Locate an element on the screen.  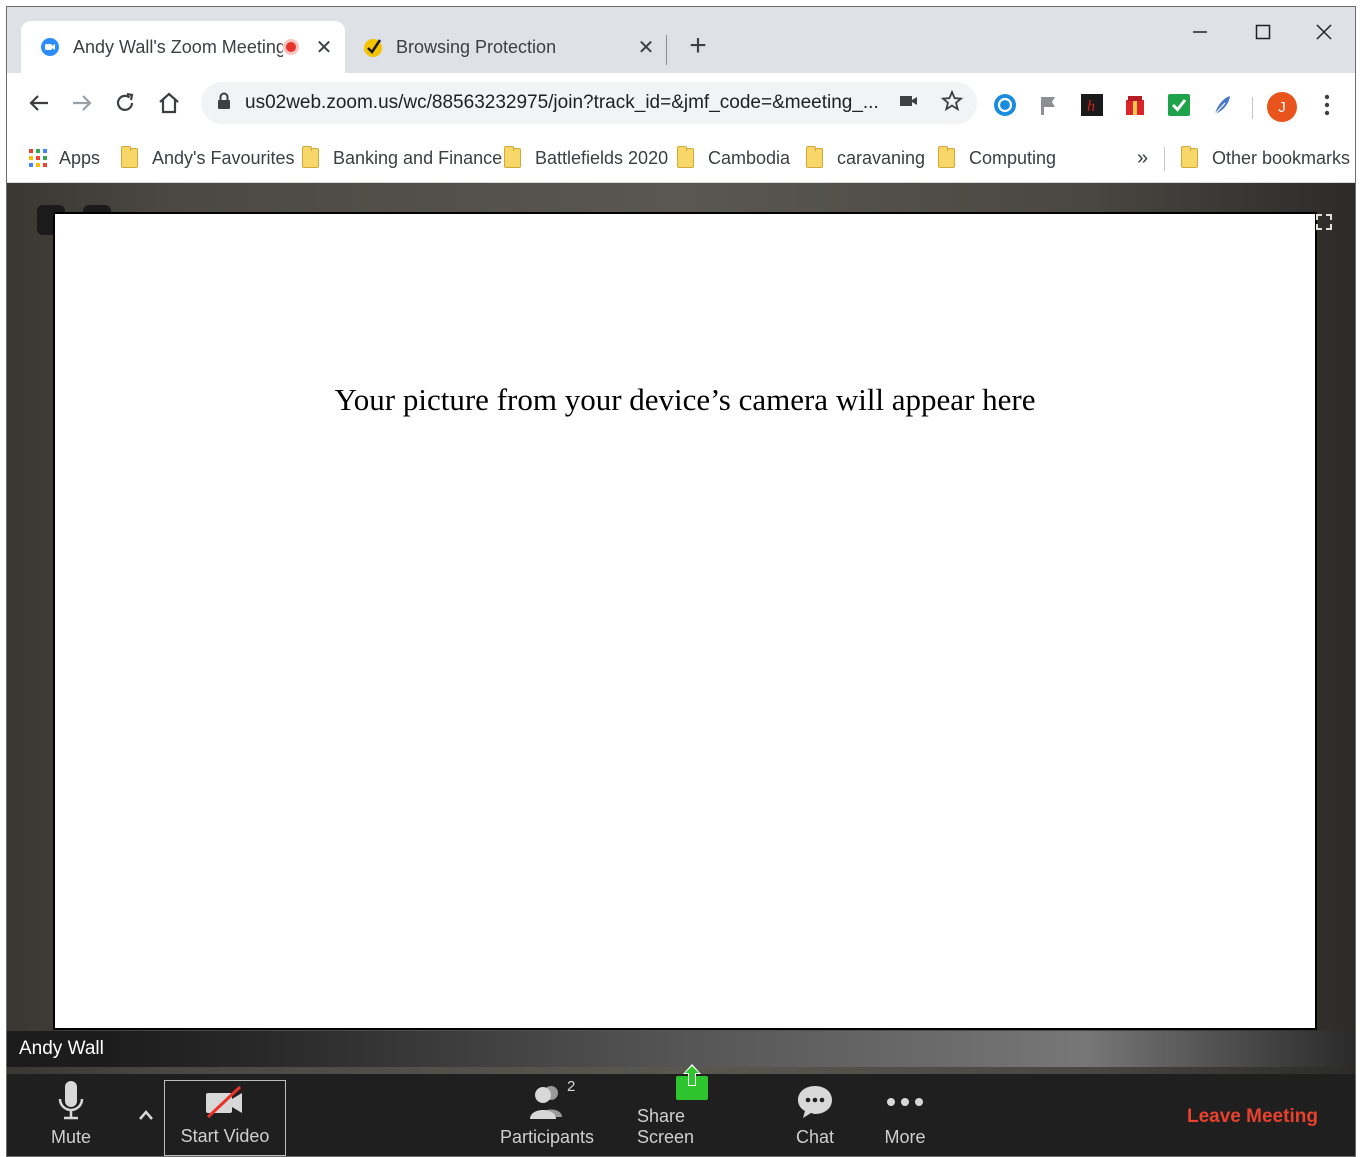
bookmark-folder: Andy's Favourites is located at coordinates (208, 158).